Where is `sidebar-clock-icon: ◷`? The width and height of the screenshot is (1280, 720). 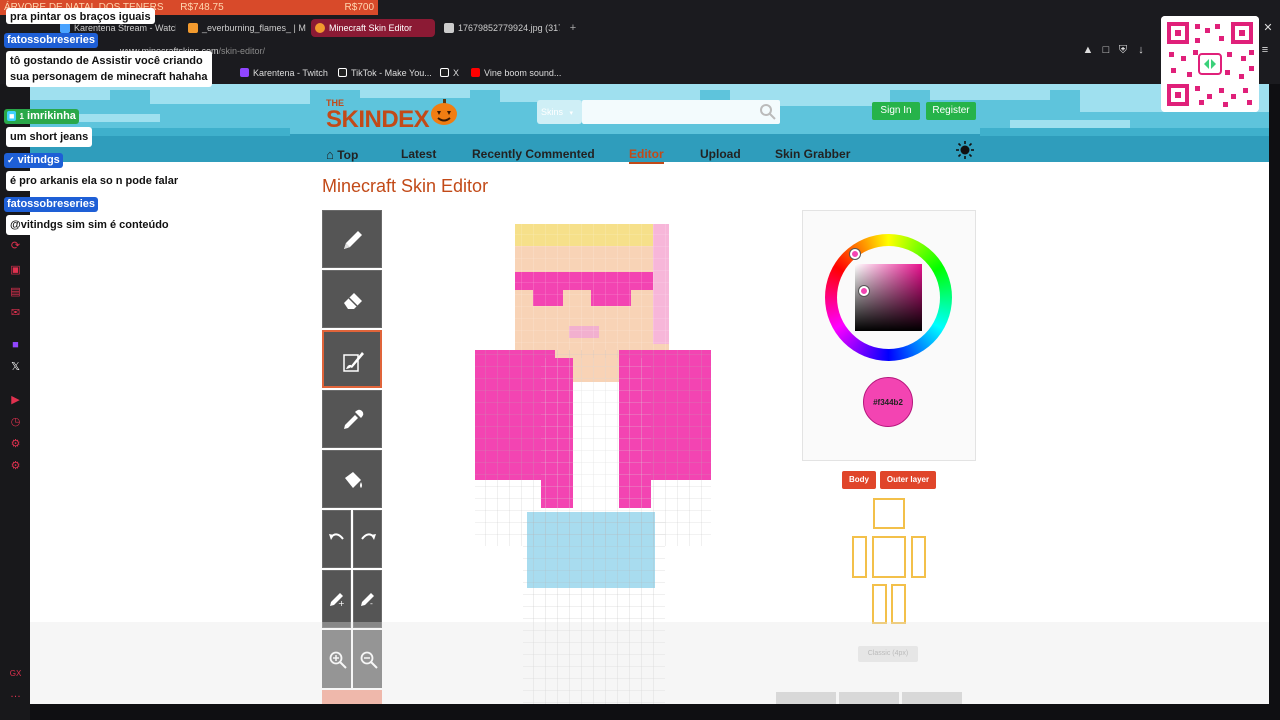
sidebar-clock-icon: ◷ is located at coordinates (15, 422).